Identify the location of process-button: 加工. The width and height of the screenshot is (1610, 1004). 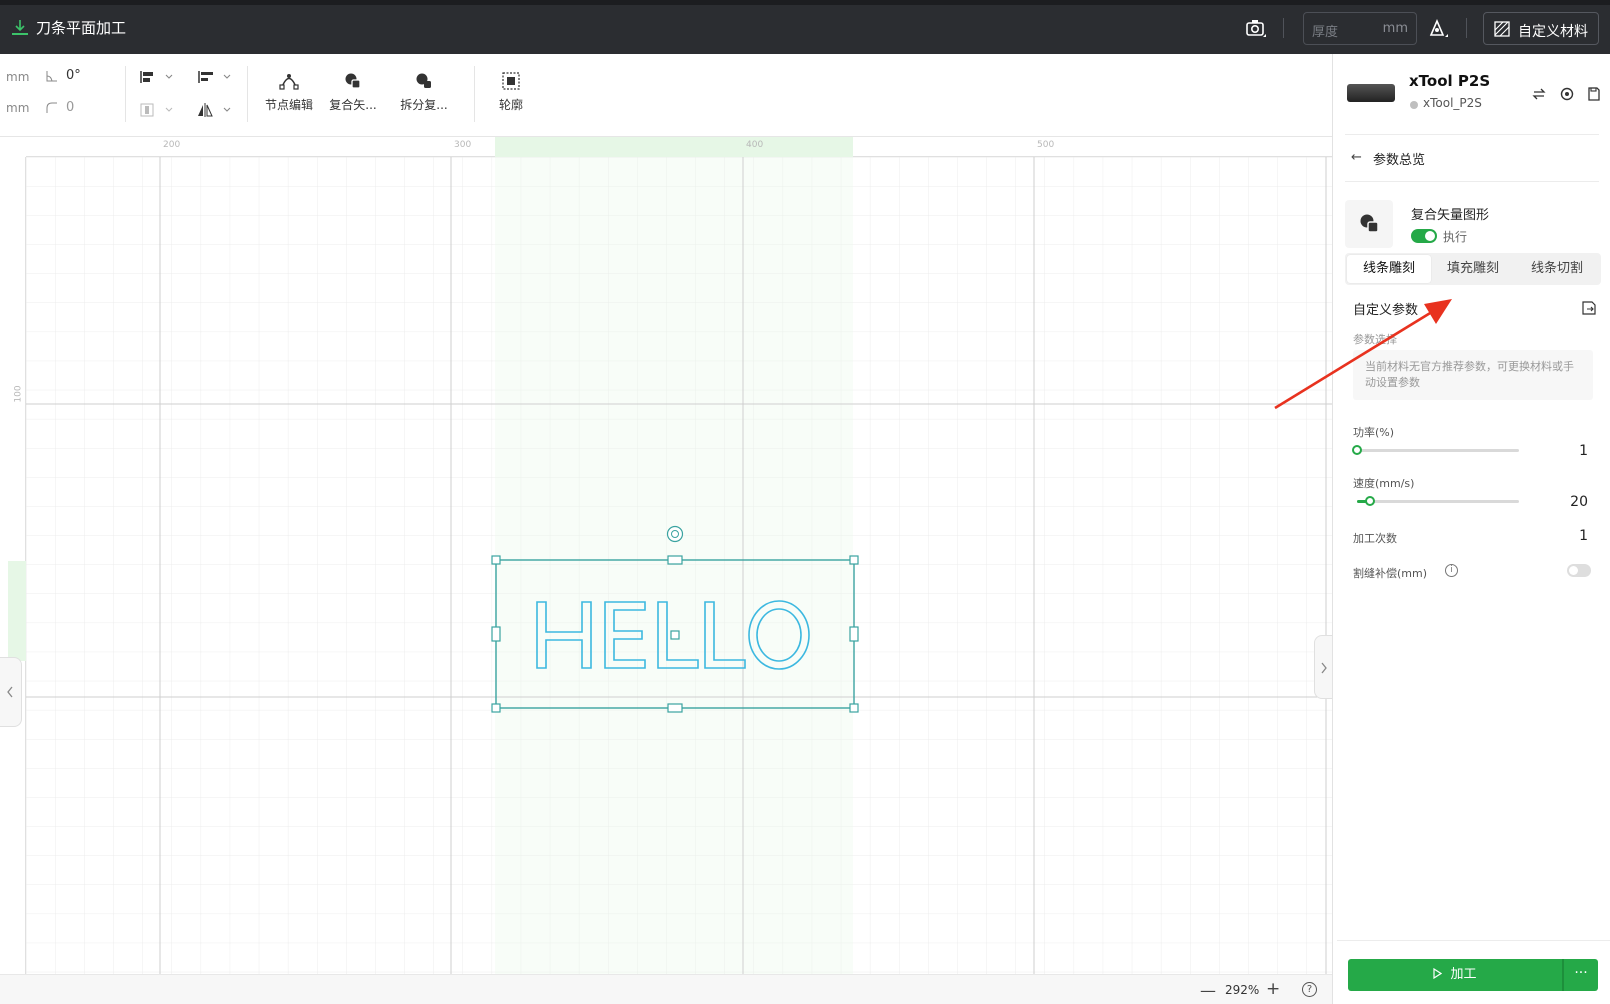
(1455, 975).